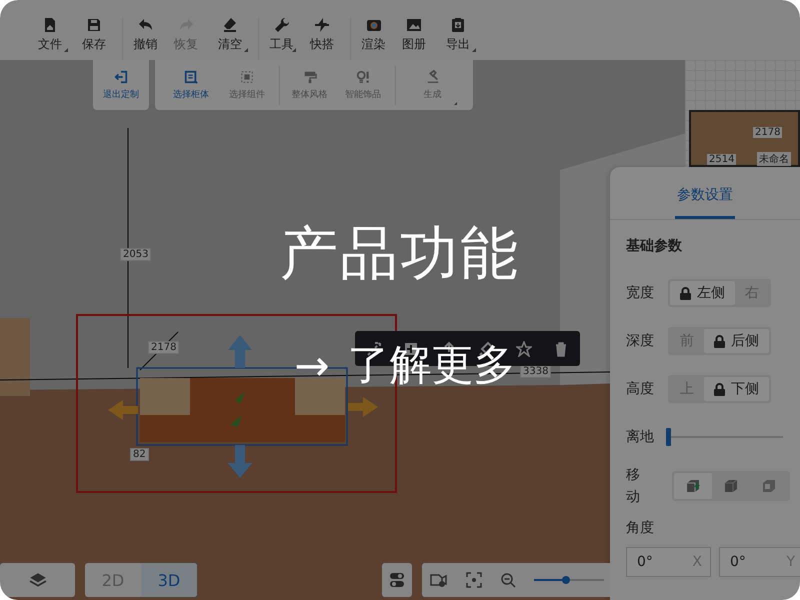 This screenshot has height=600, width=800. I want to click on toolbar-button: 清空, so click(230, 38).